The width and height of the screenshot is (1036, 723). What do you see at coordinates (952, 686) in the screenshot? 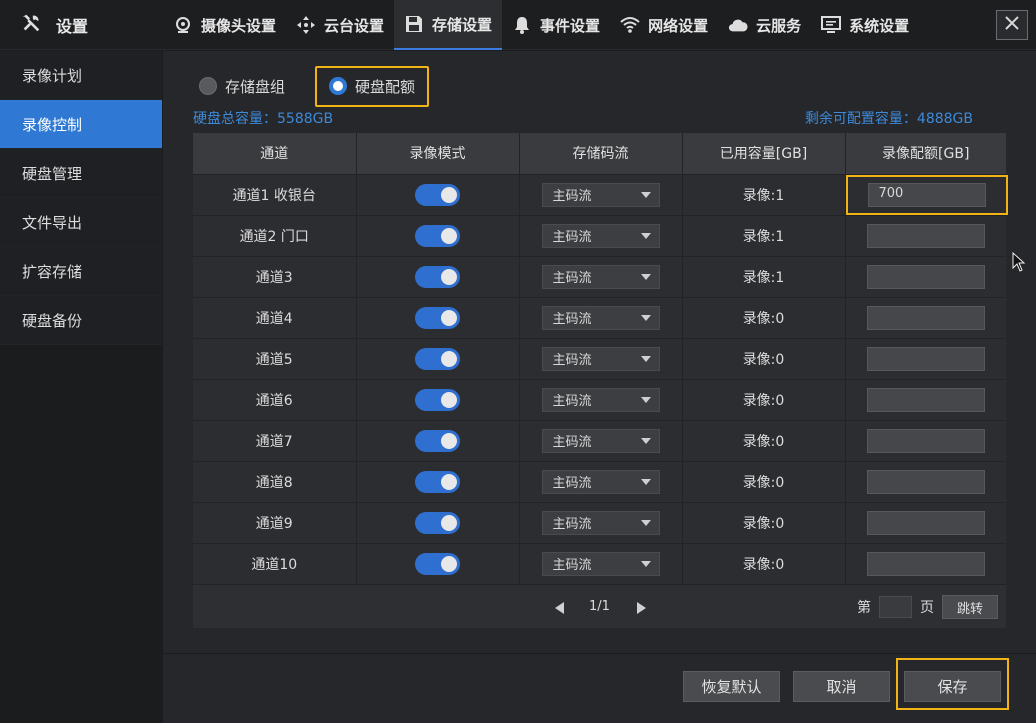
I see `save-button: 保存` at bounding box center [952, 686].